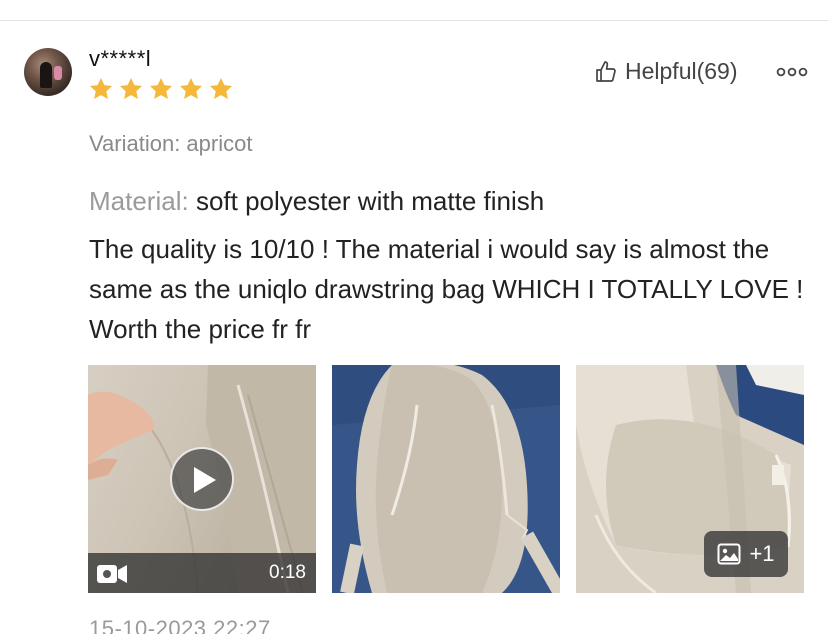 The width and height of the screenshot is (828, 634). What do you see at coordinates (690, 479) in the screenshot?
I see `review-photo-more-thumbnail: +1` at bounding box center [690, 479].